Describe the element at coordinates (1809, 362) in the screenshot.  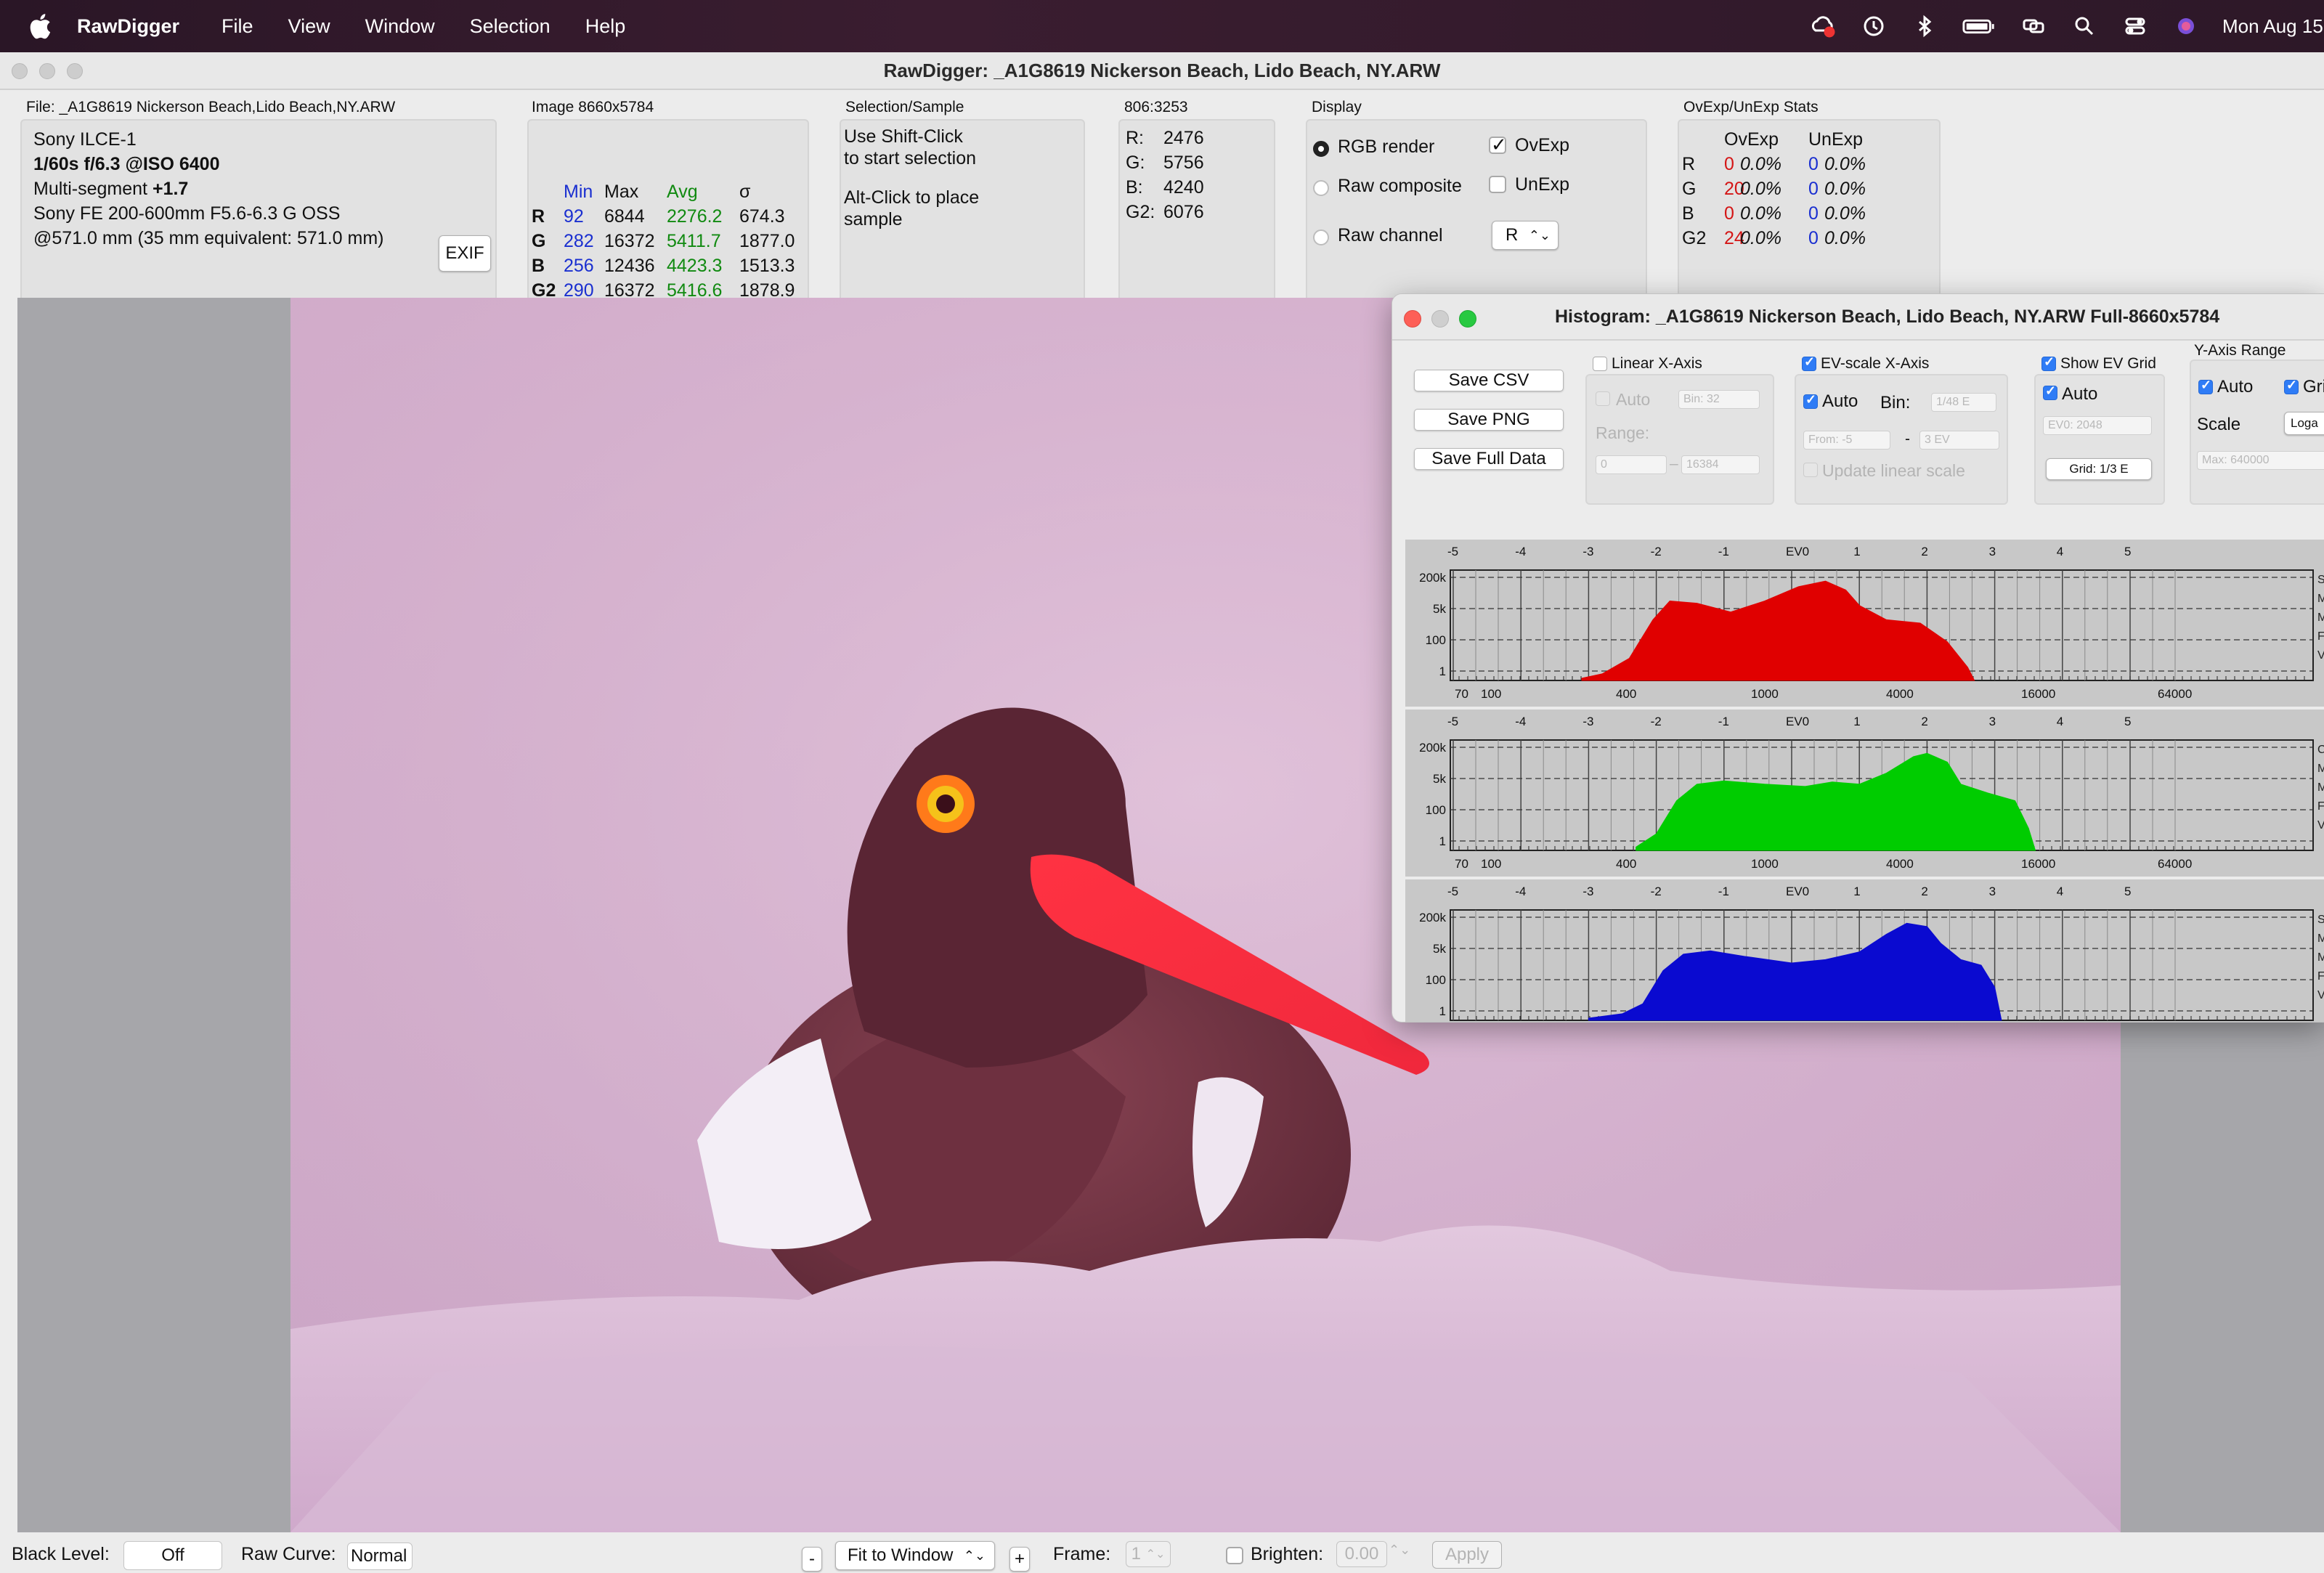
I see `ev-scale-x-axis-checkbox` at that location.